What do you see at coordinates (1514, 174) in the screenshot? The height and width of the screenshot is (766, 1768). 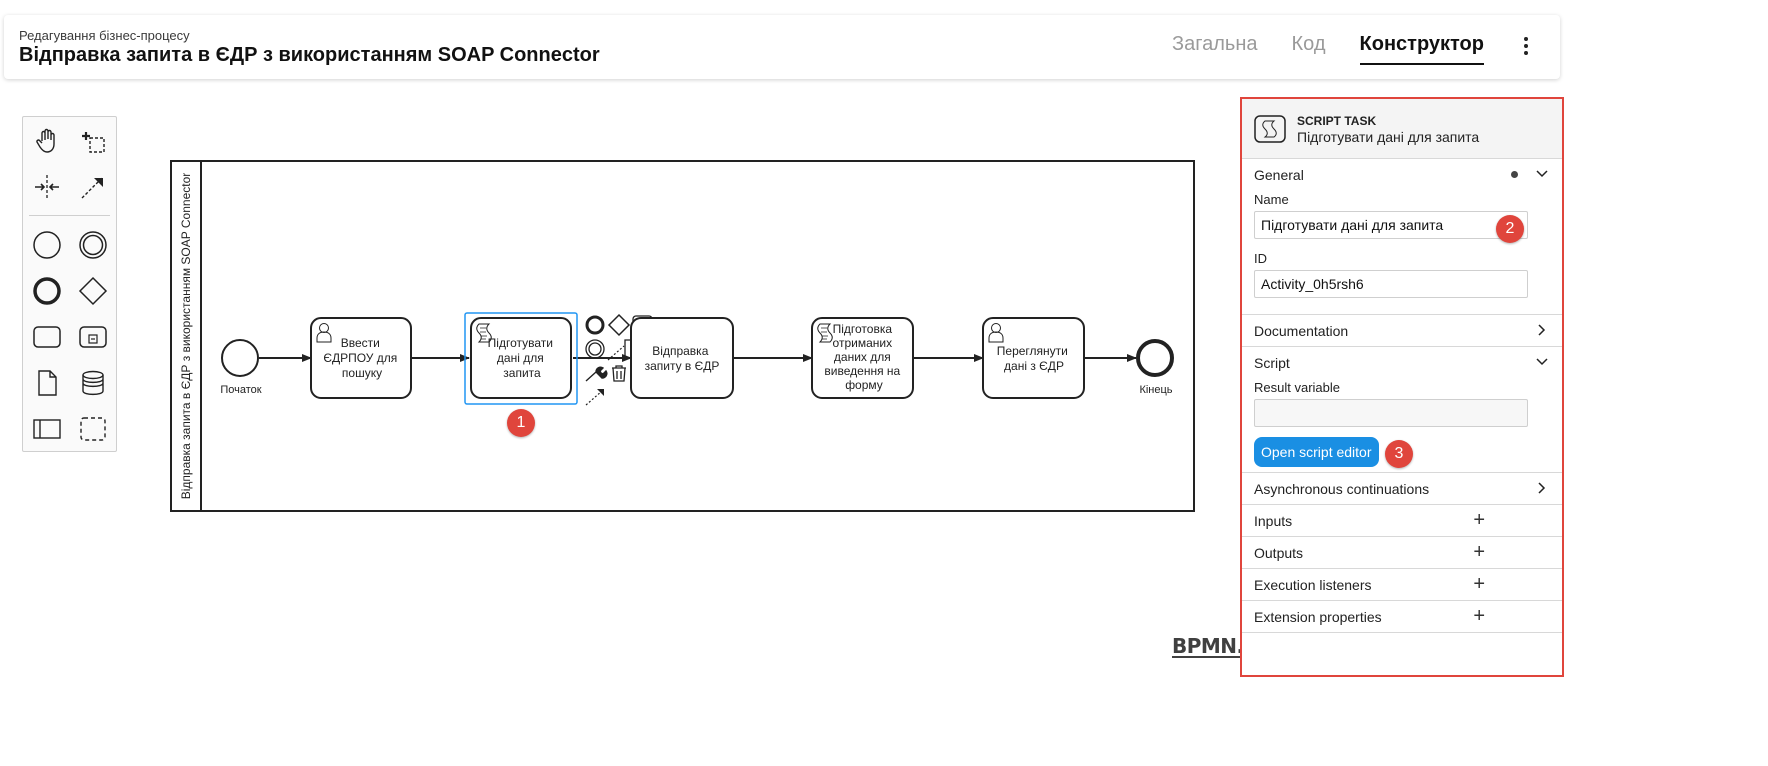 I see `data-indicator-dot` at bounding box center [1514, 174].